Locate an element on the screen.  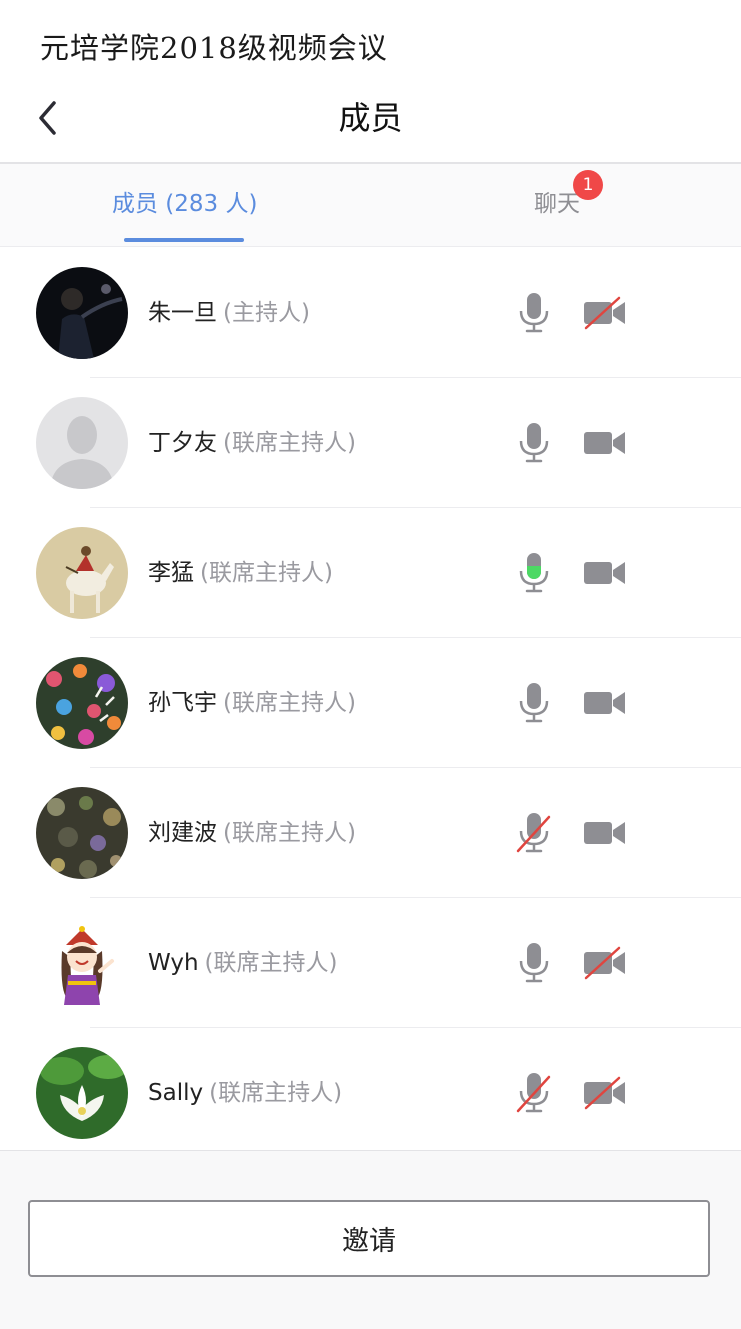
back-button is located at coordinates (48, 118).